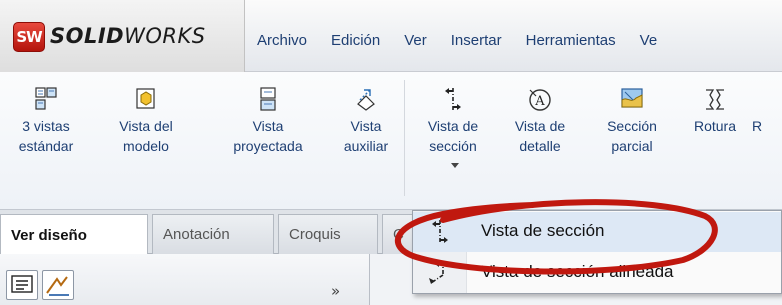 This screenshot has width=782, height=305. Describe the element at coordinates (757, 126) in the screenshot. I see `crop-label: R` at that location.